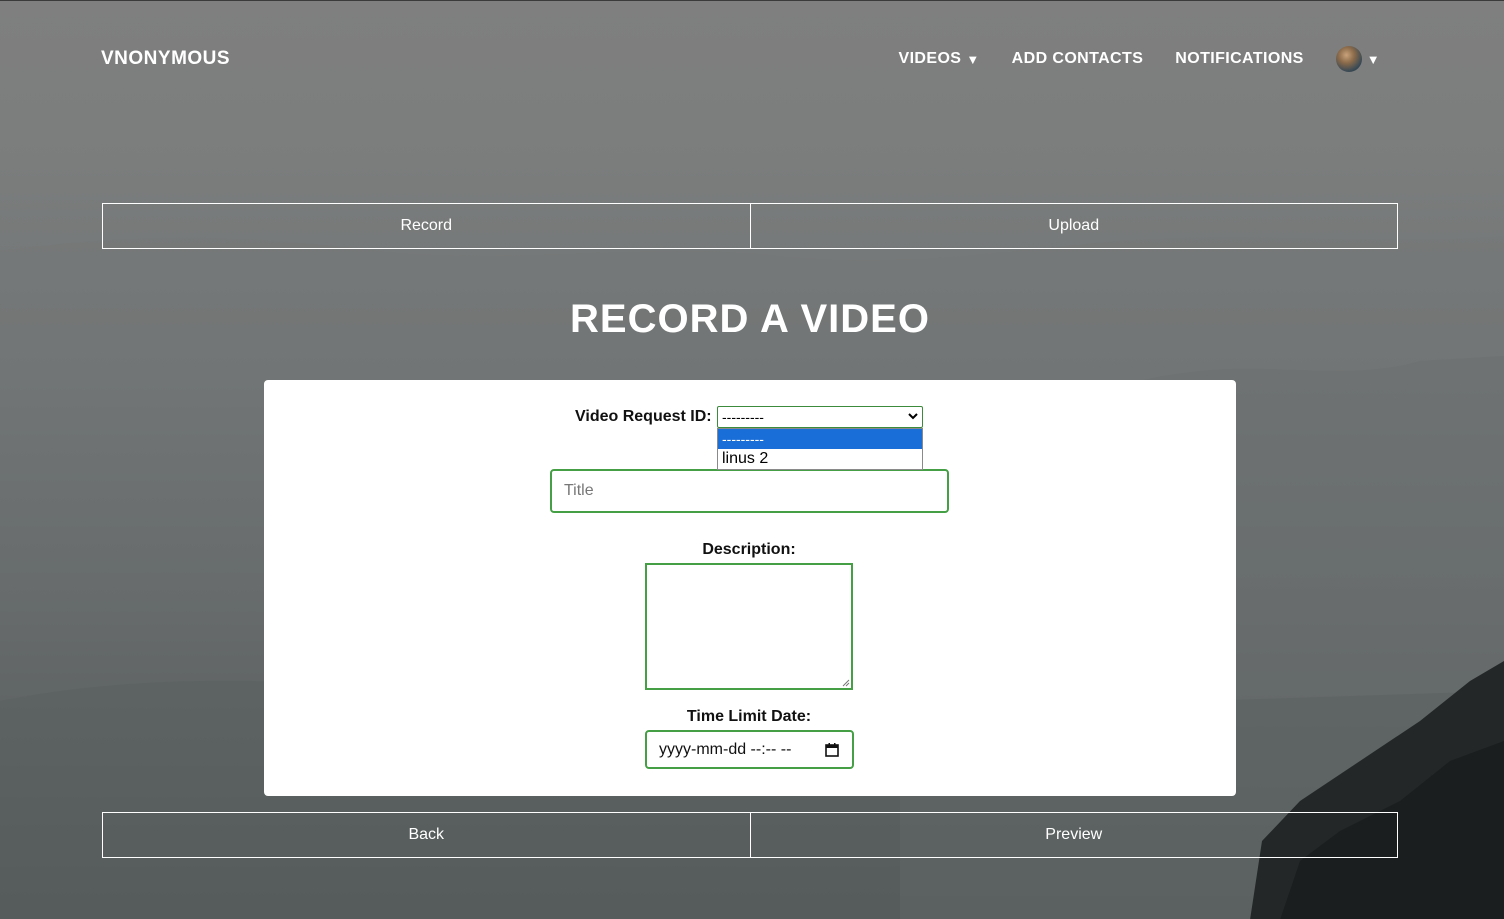  Describe the element at coordinates (749, 716) in the screenshot. I see `time-limit-label: Time Limit Date:` at that location.